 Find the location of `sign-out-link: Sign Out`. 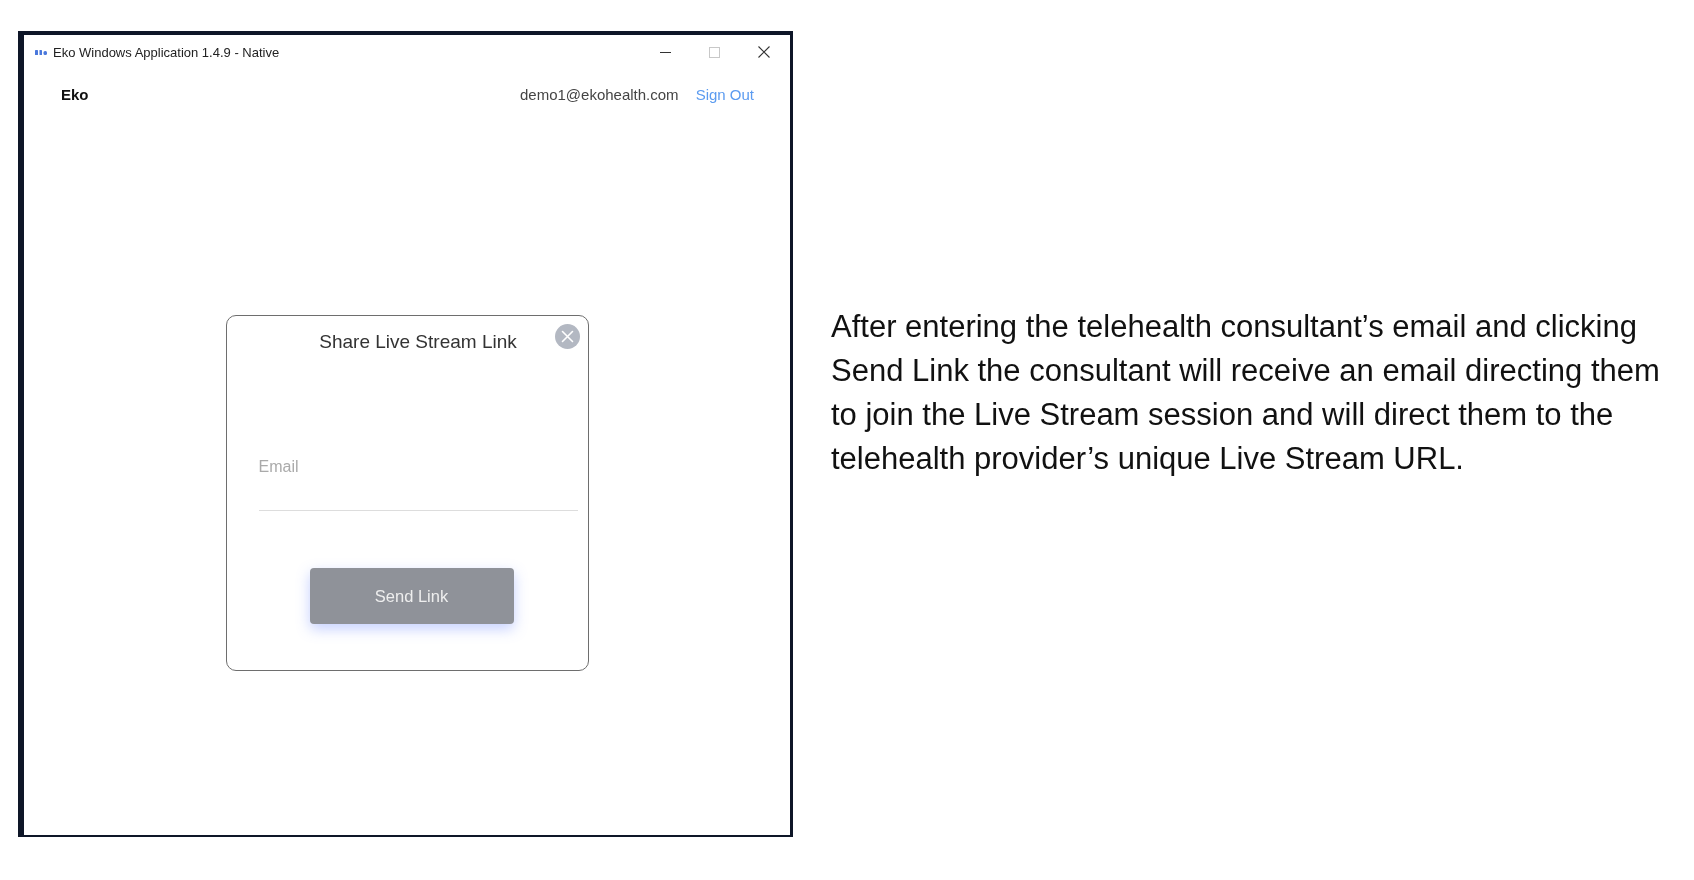

sign-out-link: Sign Out is located at coordinates (724, 94).